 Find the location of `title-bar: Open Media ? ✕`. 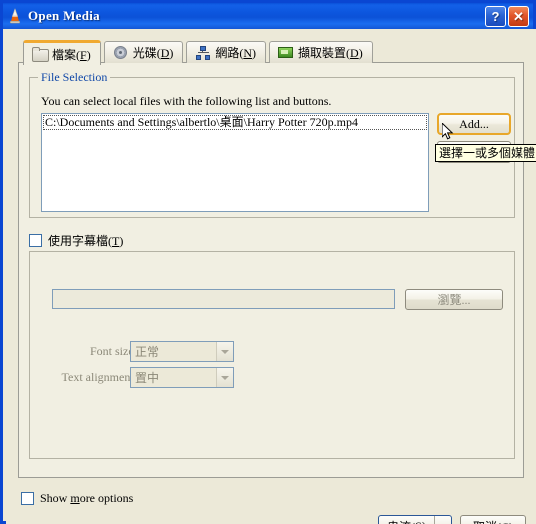

title-bar: Open Media ? ✕ is located at coordinates (268, 16).